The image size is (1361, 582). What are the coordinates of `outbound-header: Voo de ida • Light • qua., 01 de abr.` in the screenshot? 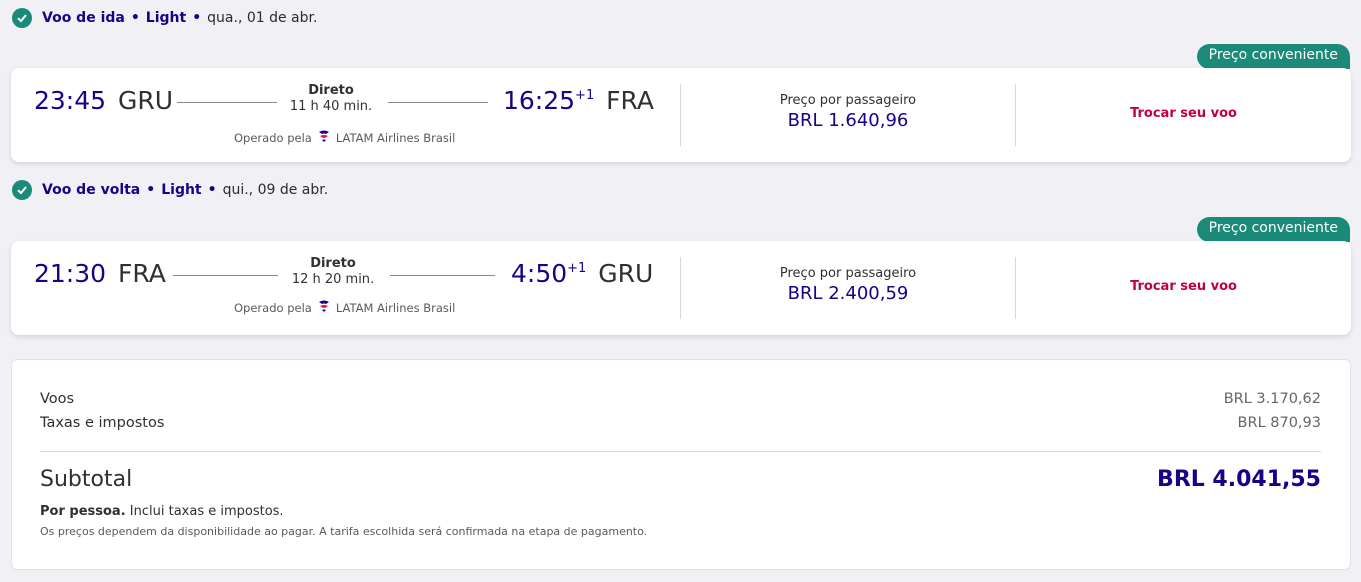 It's located at (164, 18).